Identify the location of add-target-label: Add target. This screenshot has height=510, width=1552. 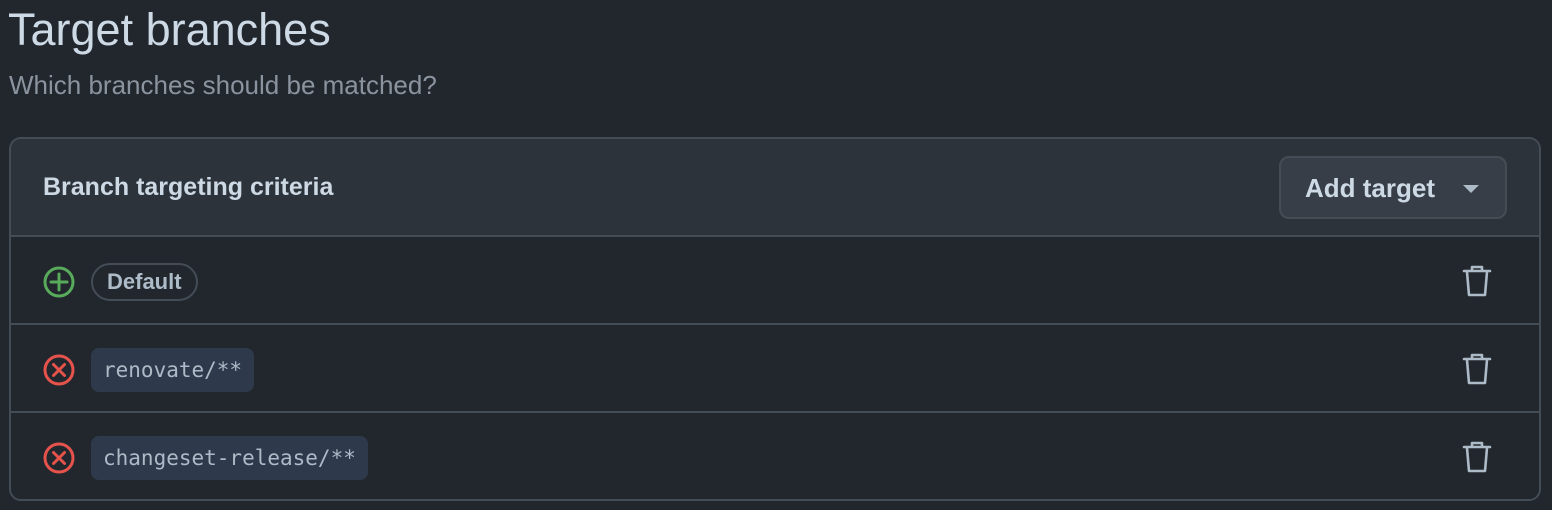
(1370, 188).